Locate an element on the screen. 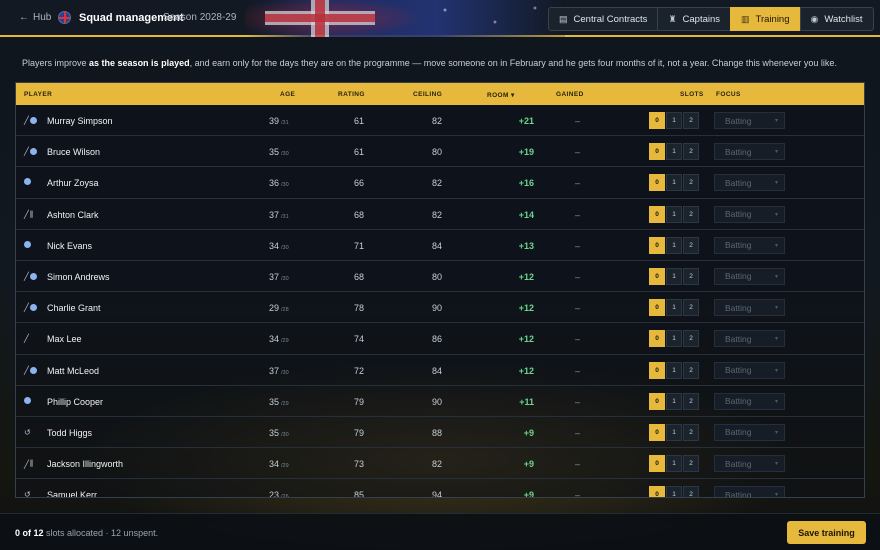 The width and height of the screenshot is (880, 550). tab-watchlist: ◉ Watchlist is located at coordinates (836, 19).